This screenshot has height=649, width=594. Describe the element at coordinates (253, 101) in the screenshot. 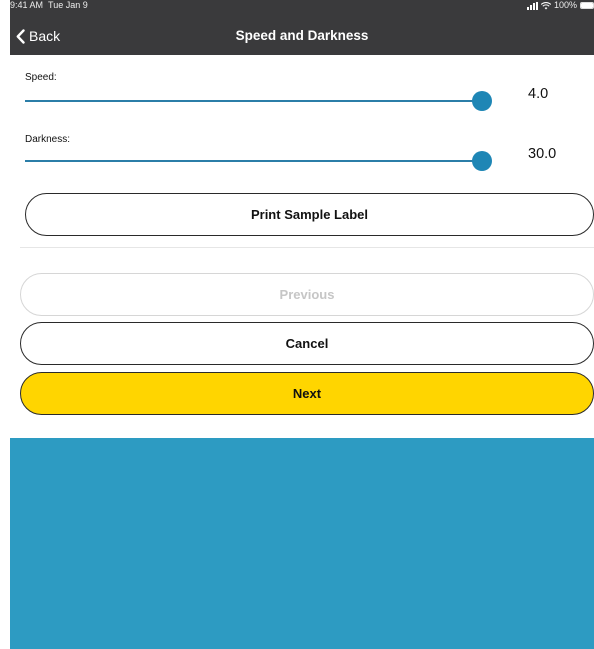

I see `speed-slider-track` at that location.